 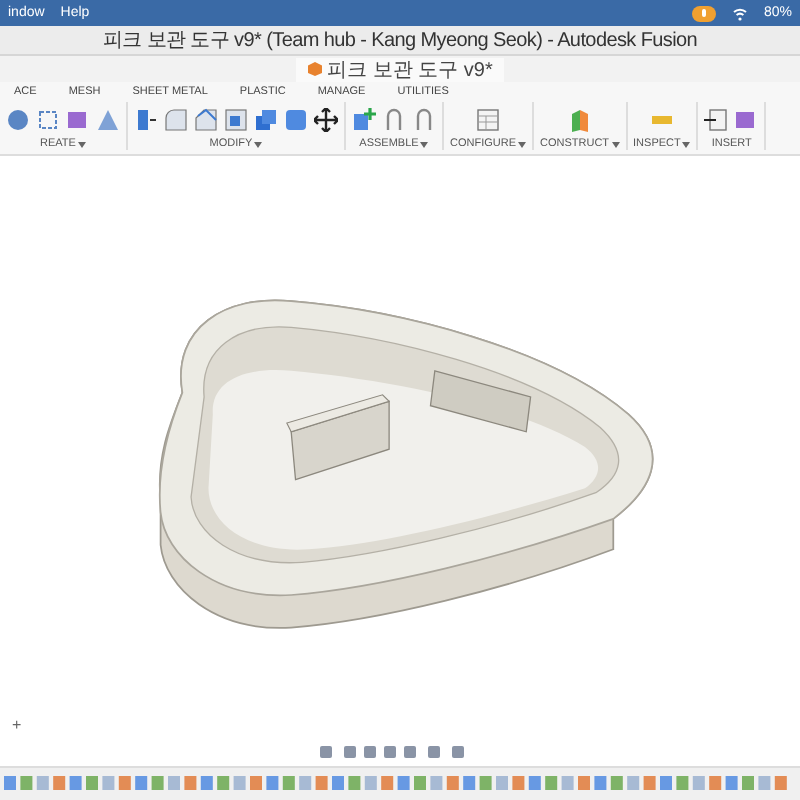 I want to click on chamfer-icon, so click(x=206, y=120).